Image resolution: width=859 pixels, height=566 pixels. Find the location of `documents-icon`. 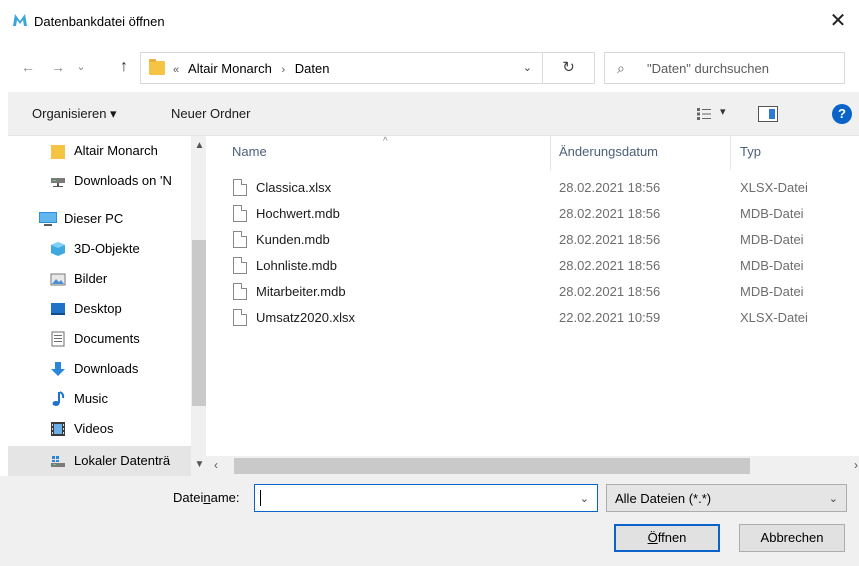

documents-icon is located at coordinates (58, 339).